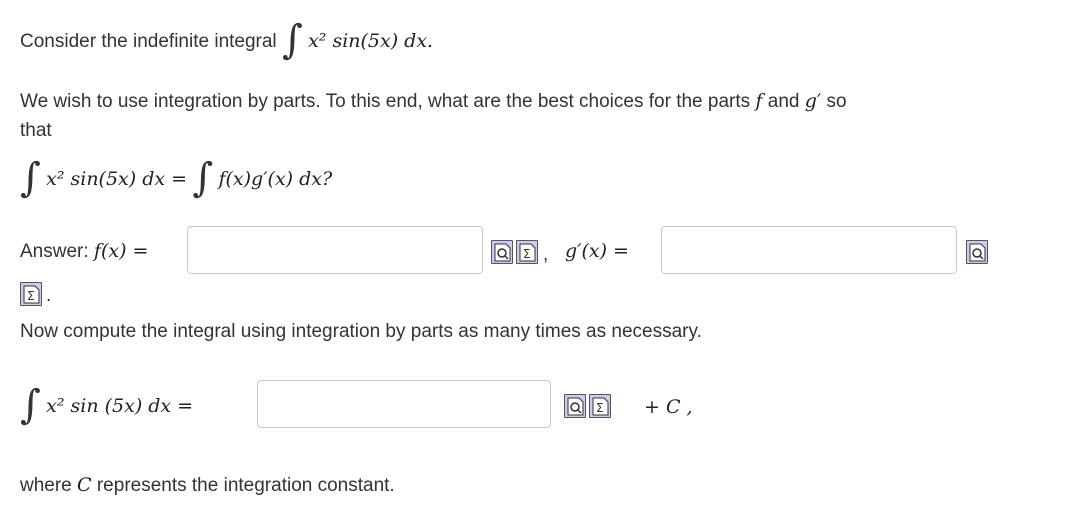 Image resolution: width=1066 pixels, height=512 pixels. I want to click on so-word: so, so click(836, 101).